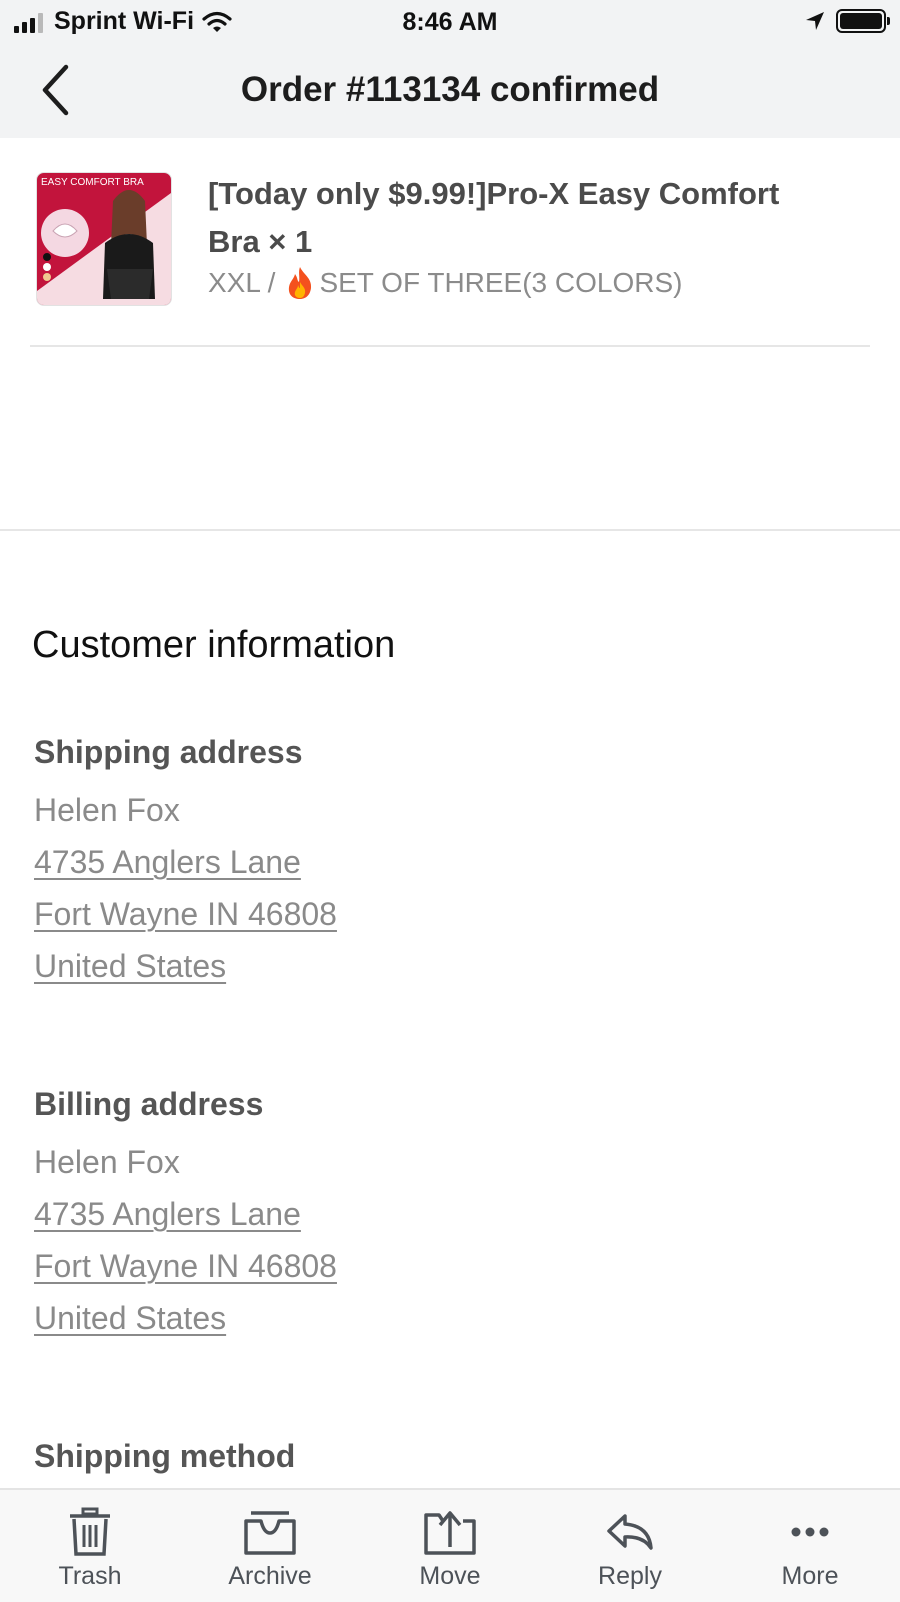 Image resolution: width=900 pixels, height=1602 pixels. Describe the element at coordinates (130, 1318) in the screenshot. I see `billing-country-link: United States` at that location.